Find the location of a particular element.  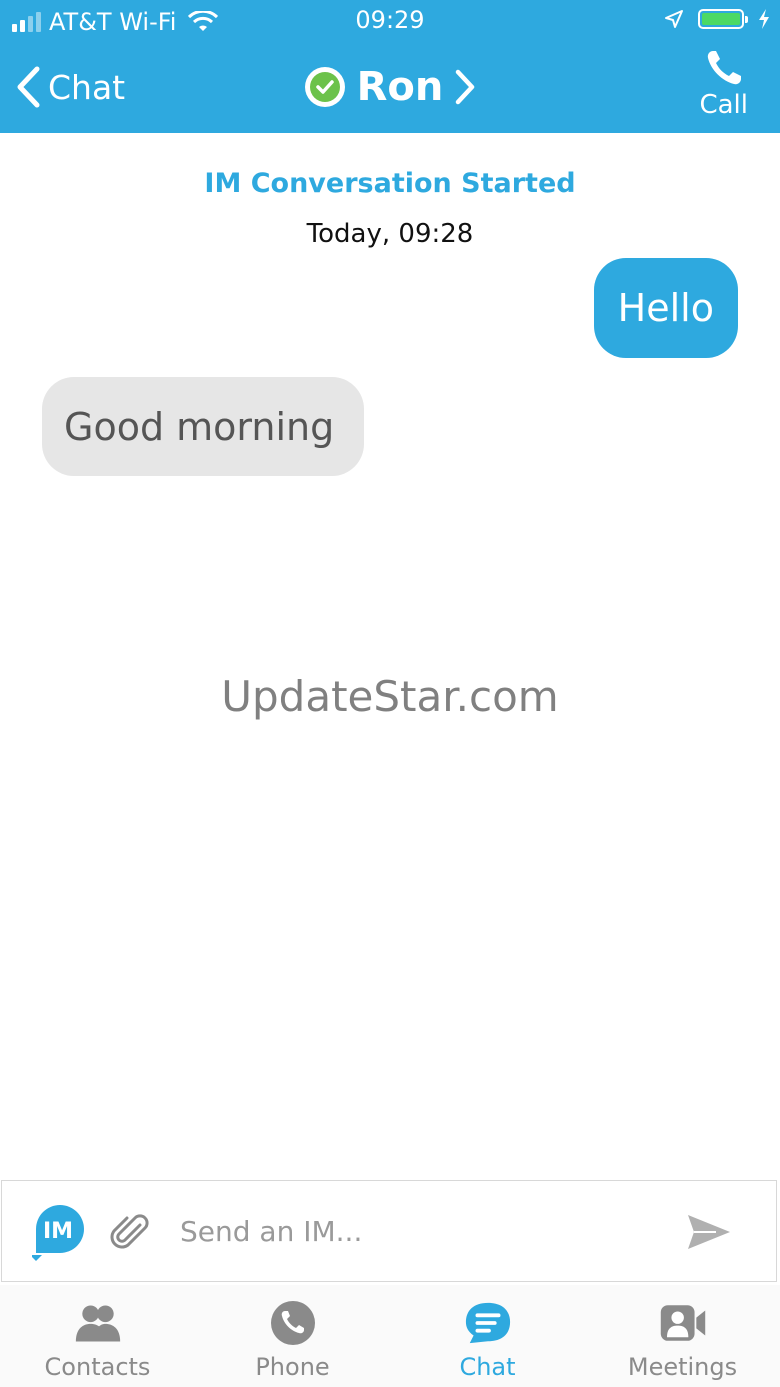

presence-available-icon is located at coordinates (324, 87).